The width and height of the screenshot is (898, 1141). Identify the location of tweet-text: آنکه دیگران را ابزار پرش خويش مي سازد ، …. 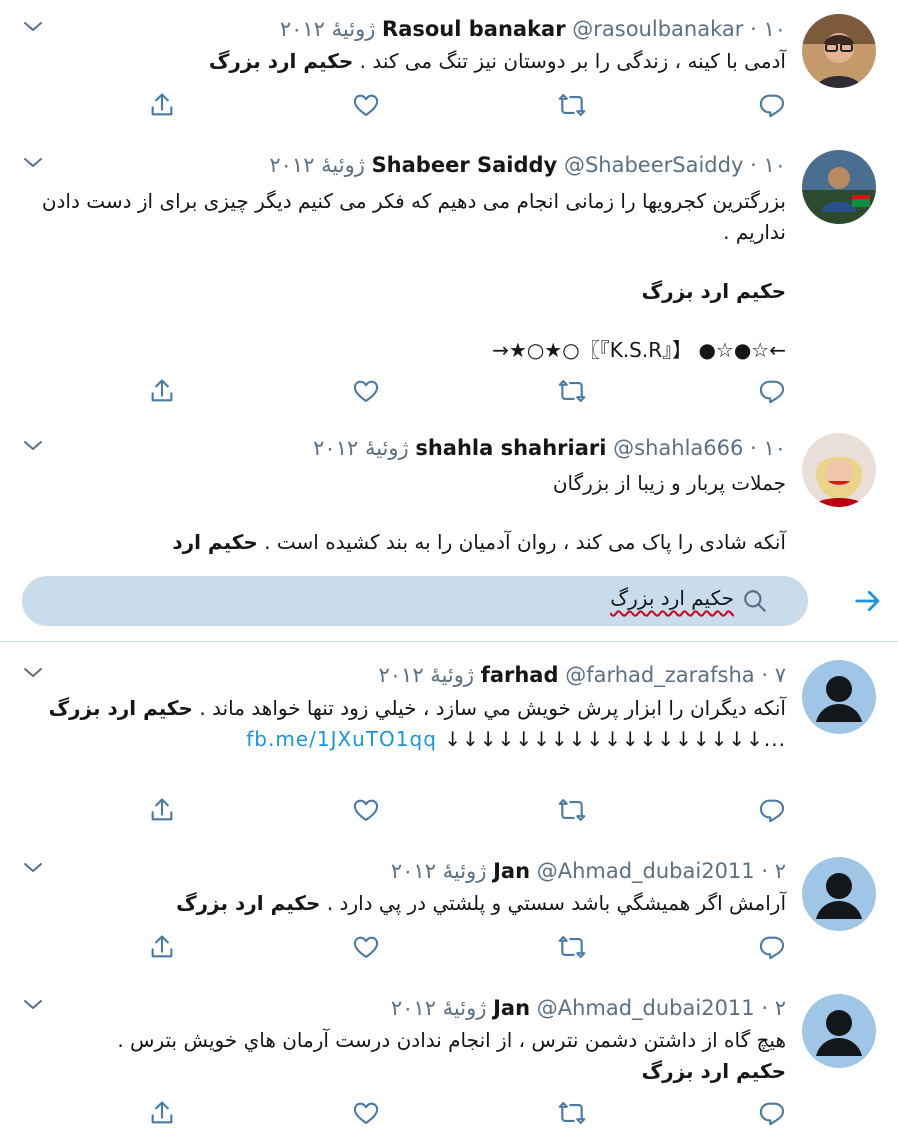
(405, 724).